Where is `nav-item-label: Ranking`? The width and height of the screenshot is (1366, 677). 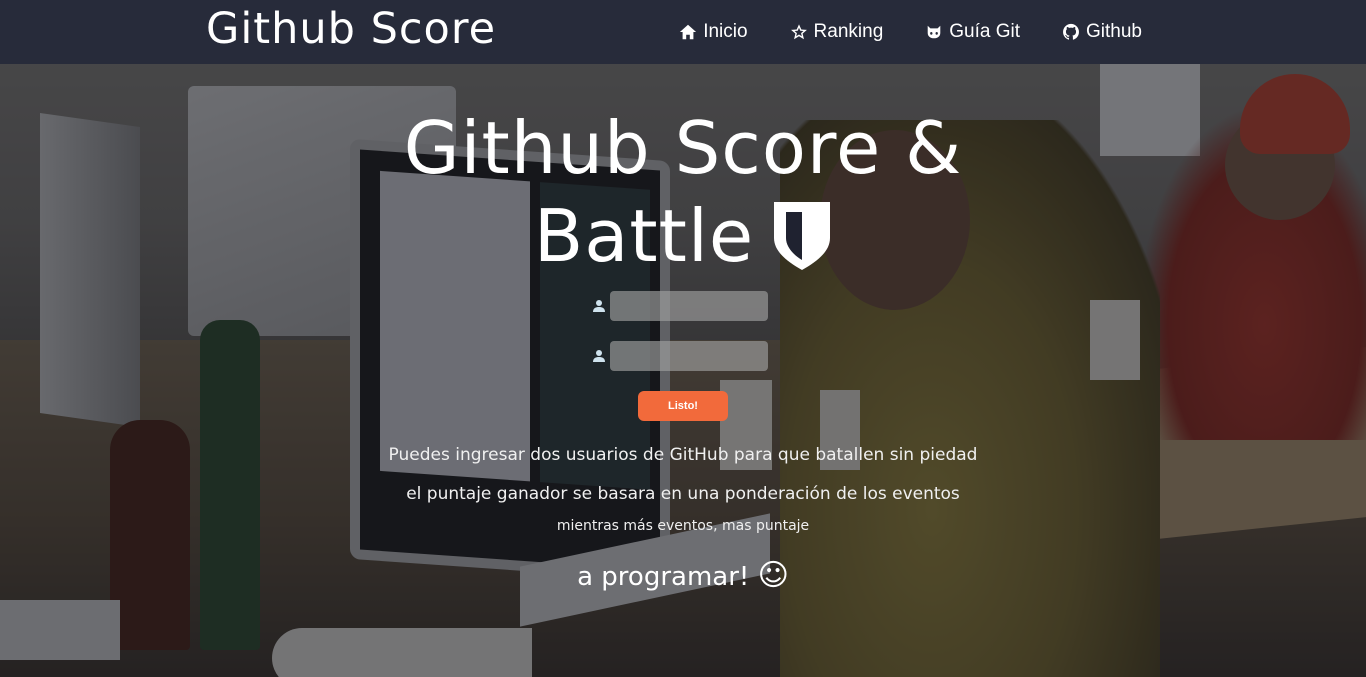 nav-item-label: Ranking is located at coordinates (848, 31).